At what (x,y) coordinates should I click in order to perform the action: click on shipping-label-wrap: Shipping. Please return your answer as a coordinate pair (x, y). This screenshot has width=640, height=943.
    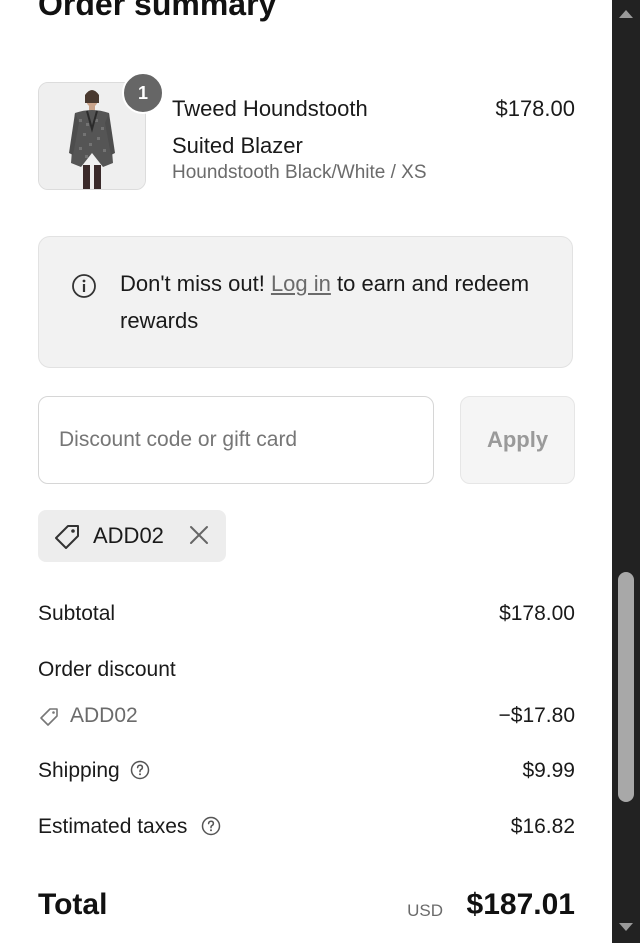
    Looking at the image, I should click on (94, 771).